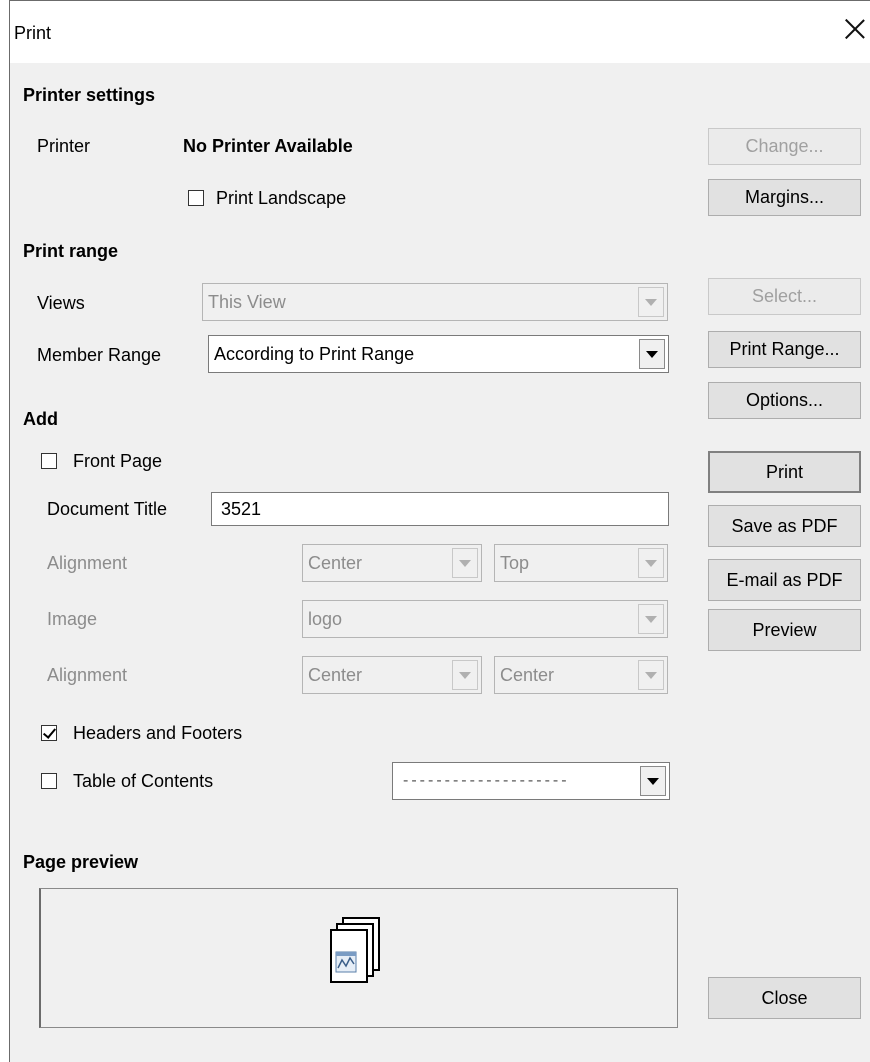 This screenshot has width=870, height=1062. I want to click on dialog-title: Print, so click(33, 33).